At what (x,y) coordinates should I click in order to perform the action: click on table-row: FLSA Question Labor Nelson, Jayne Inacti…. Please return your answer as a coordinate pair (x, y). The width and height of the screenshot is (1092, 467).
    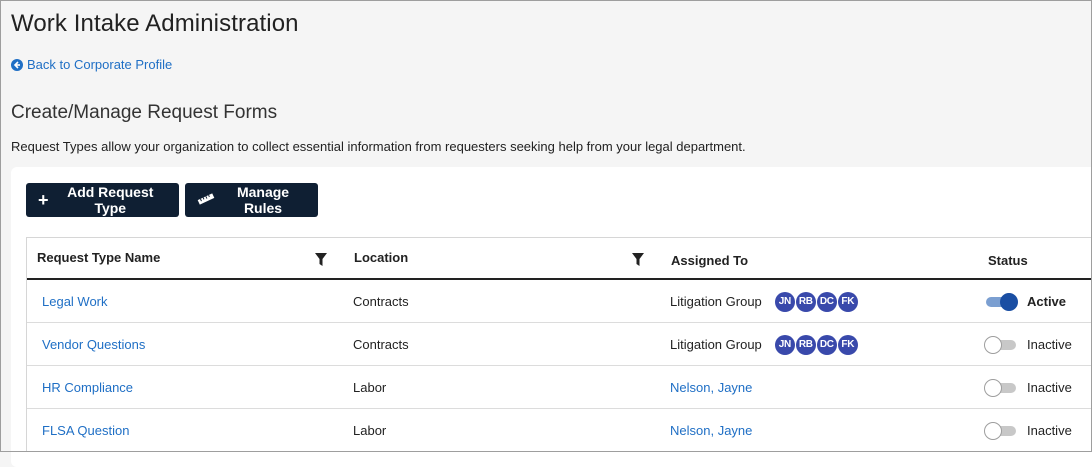
    Looking at the image, I should click on (559, 430).